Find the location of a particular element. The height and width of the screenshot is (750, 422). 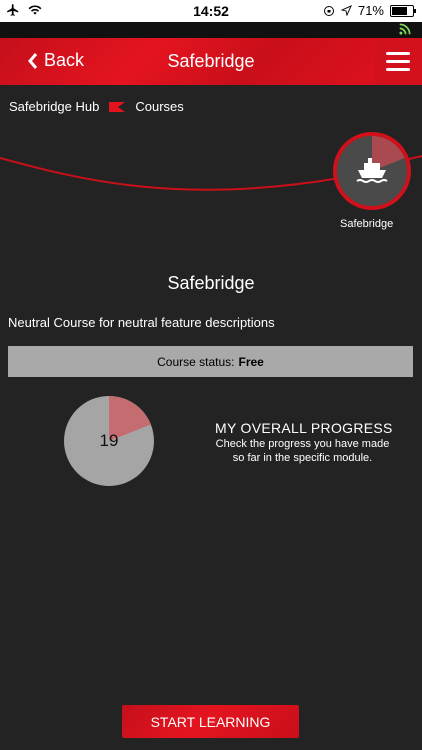

module-node is located at coordinates (372, 171).